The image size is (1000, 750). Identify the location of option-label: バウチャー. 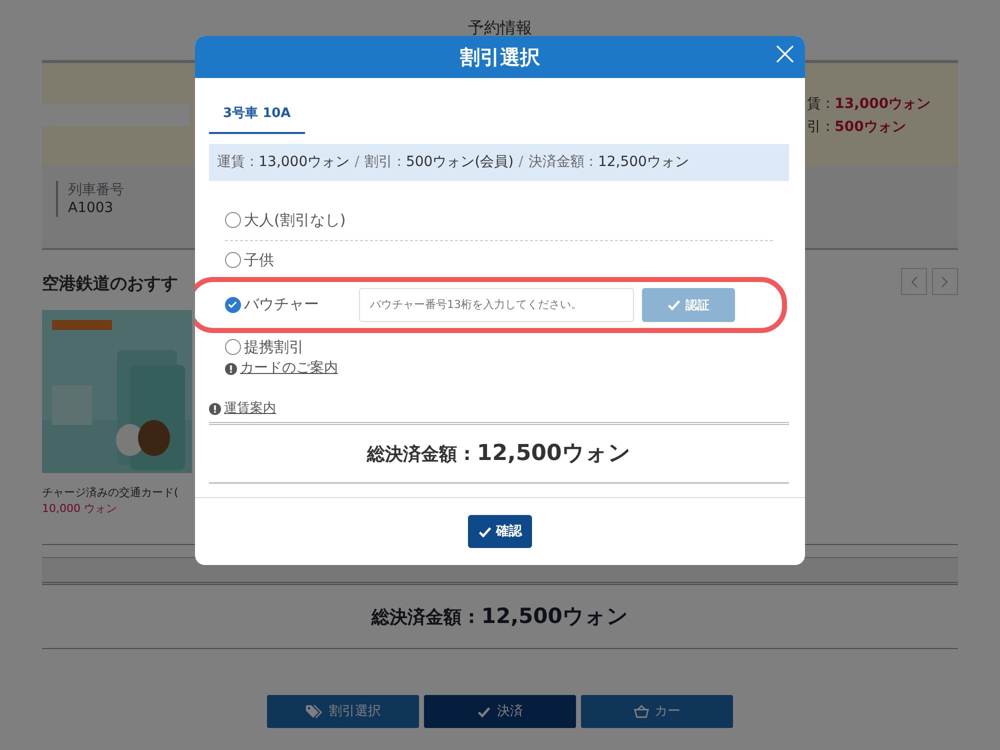
(281, 305).